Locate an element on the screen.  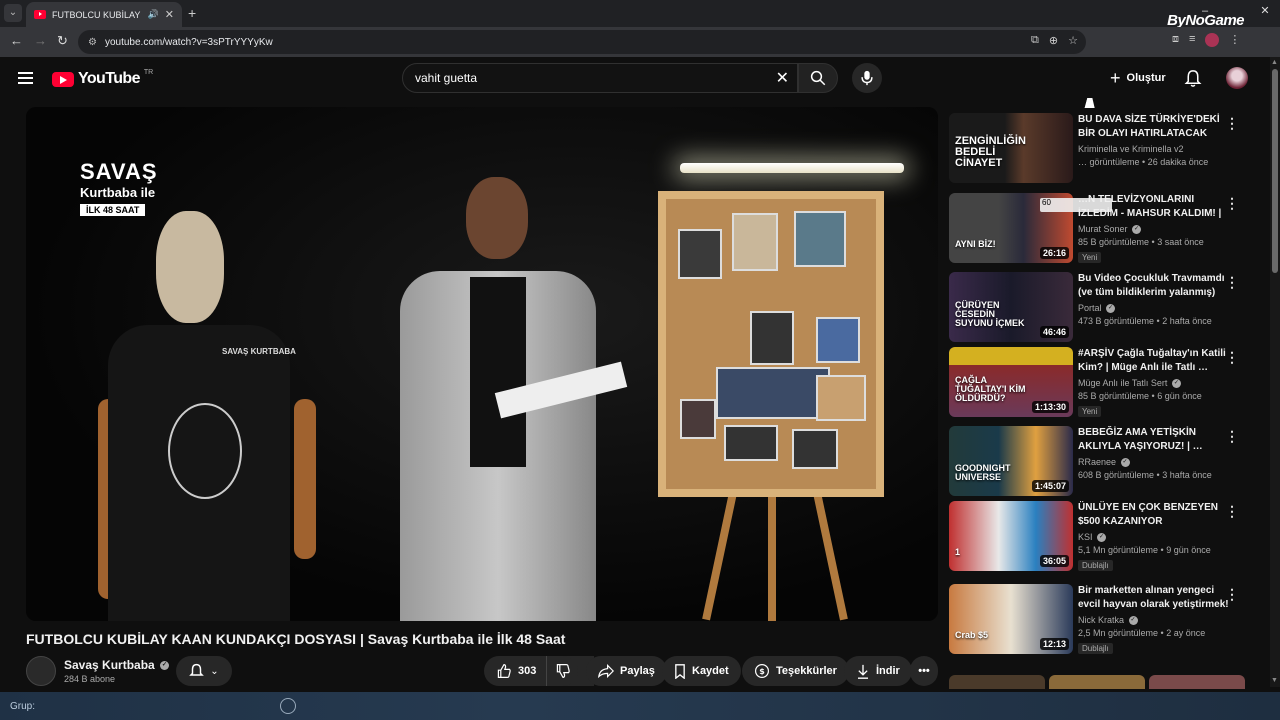
recommendation-channel: Müge Anlı ile Tatlı Sert ✓ is located at coordinates (1154, 383).